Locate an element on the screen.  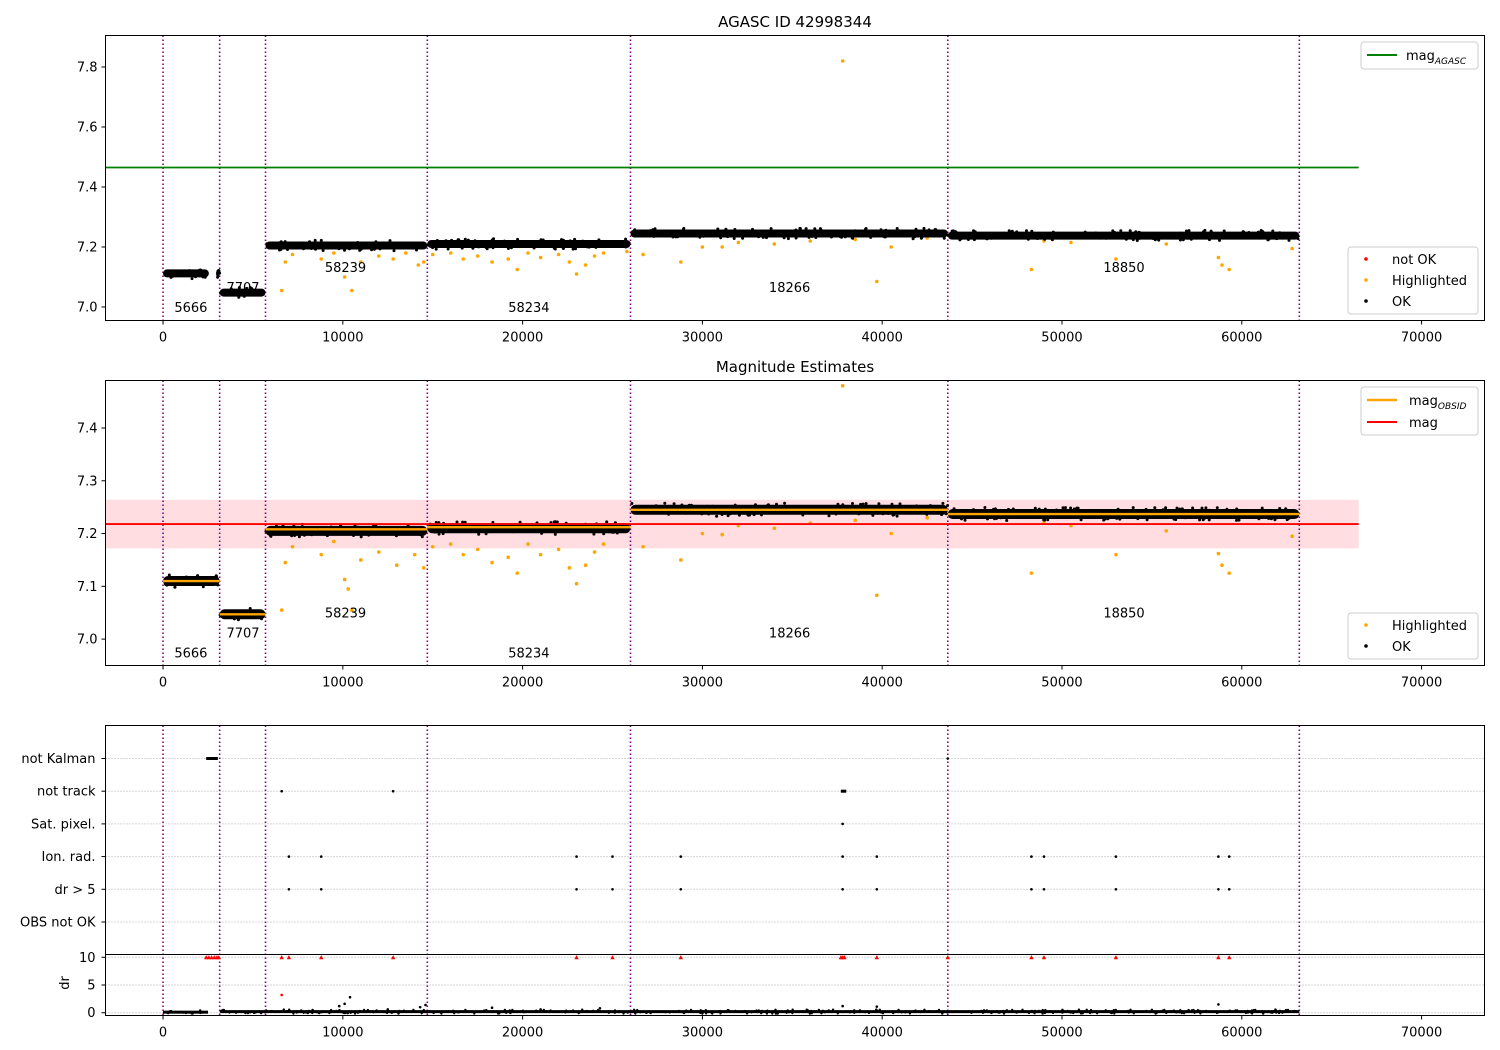
dr-point is located at coordinates (344, 1004).